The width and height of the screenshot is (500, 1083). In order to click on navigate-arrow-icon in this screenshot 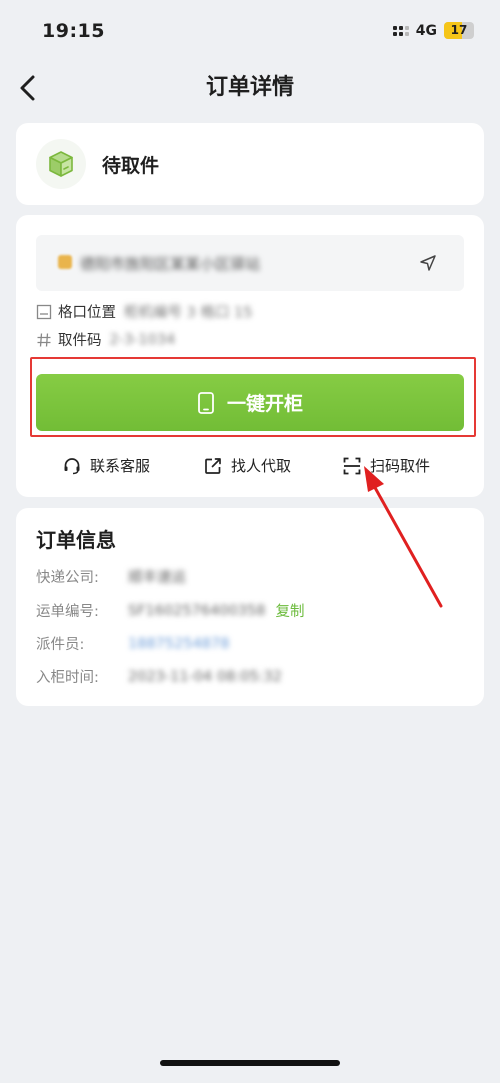, I will do `click(428, 263)`.